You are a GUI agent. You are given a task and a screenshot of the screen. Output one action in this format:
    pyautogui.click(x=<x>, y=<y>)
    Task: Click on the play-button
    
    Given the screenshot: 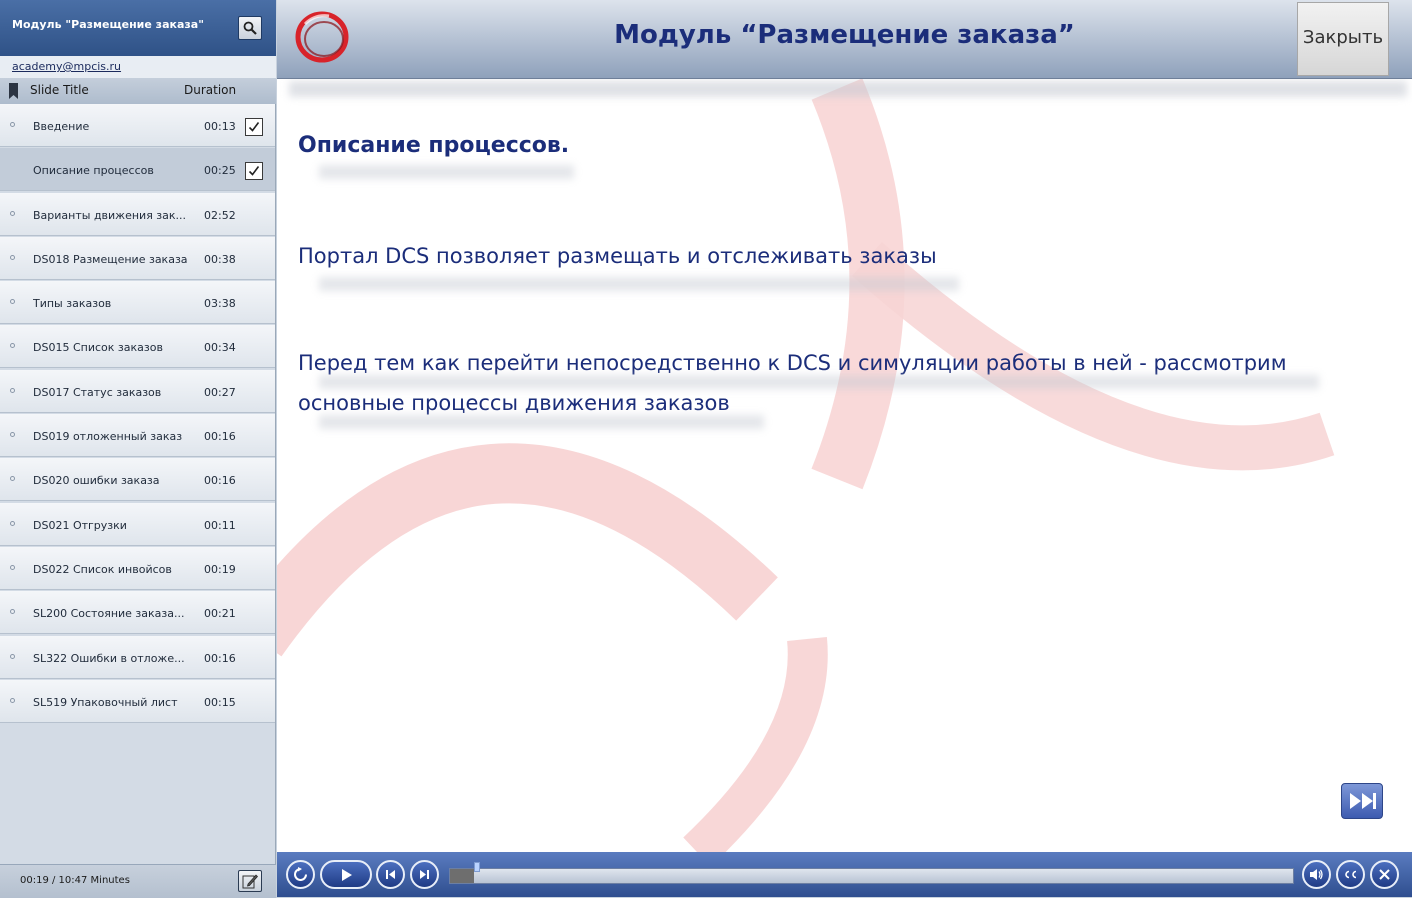 What is the action you would take?
    pyautogui.click(x=346, y=874)
    